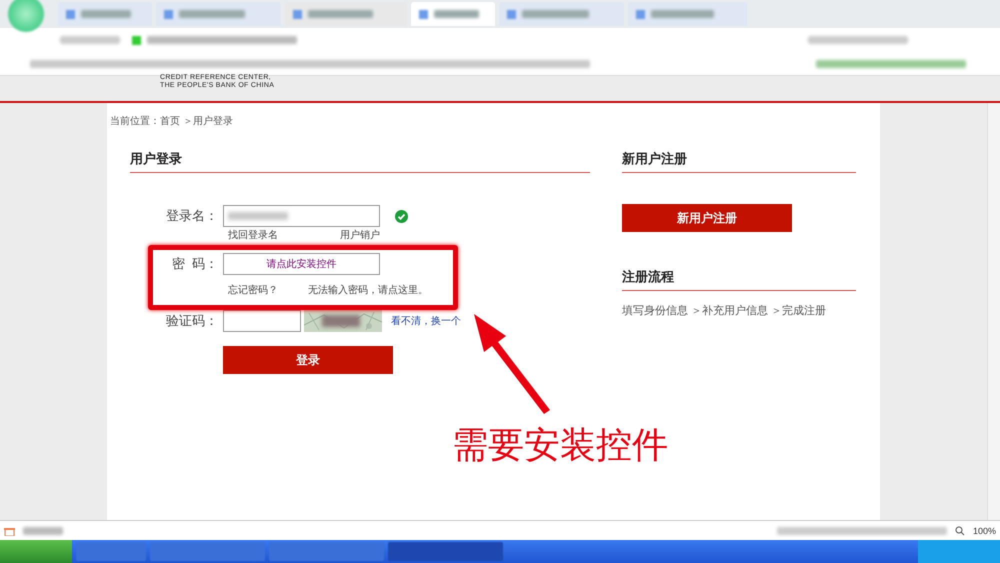 The image size is (1000, 563). I want to click on page-icon, so click(136, 40).